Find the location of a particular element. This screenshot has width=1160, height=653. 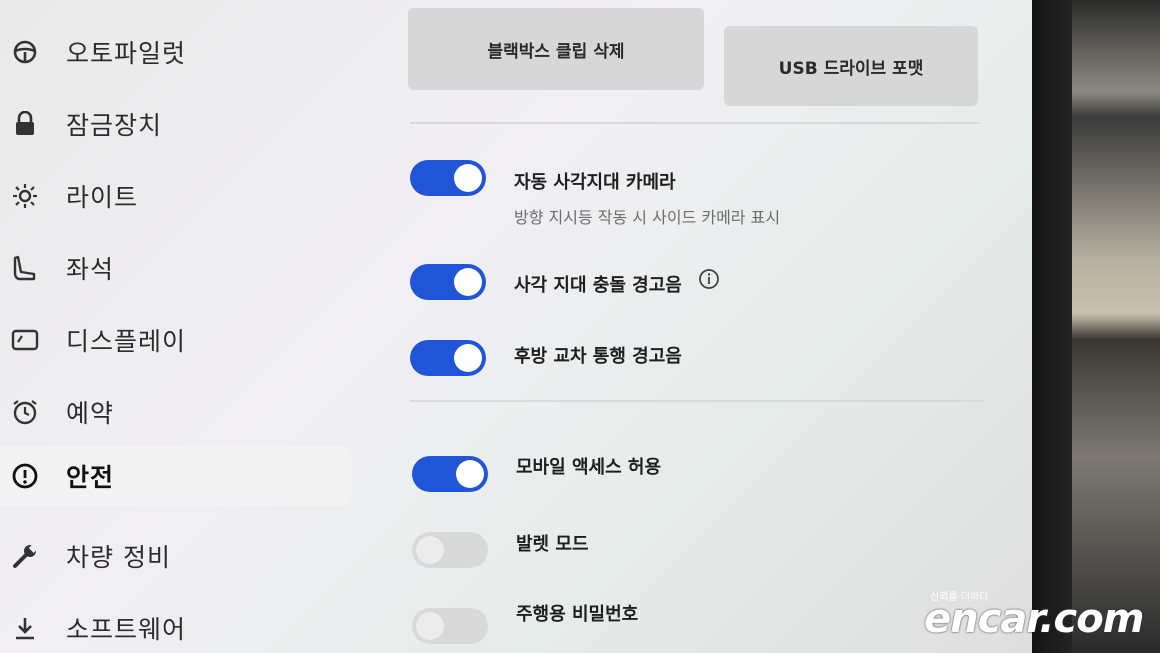

watermark-logo: encar.com is located at coordinates (1034, 619).